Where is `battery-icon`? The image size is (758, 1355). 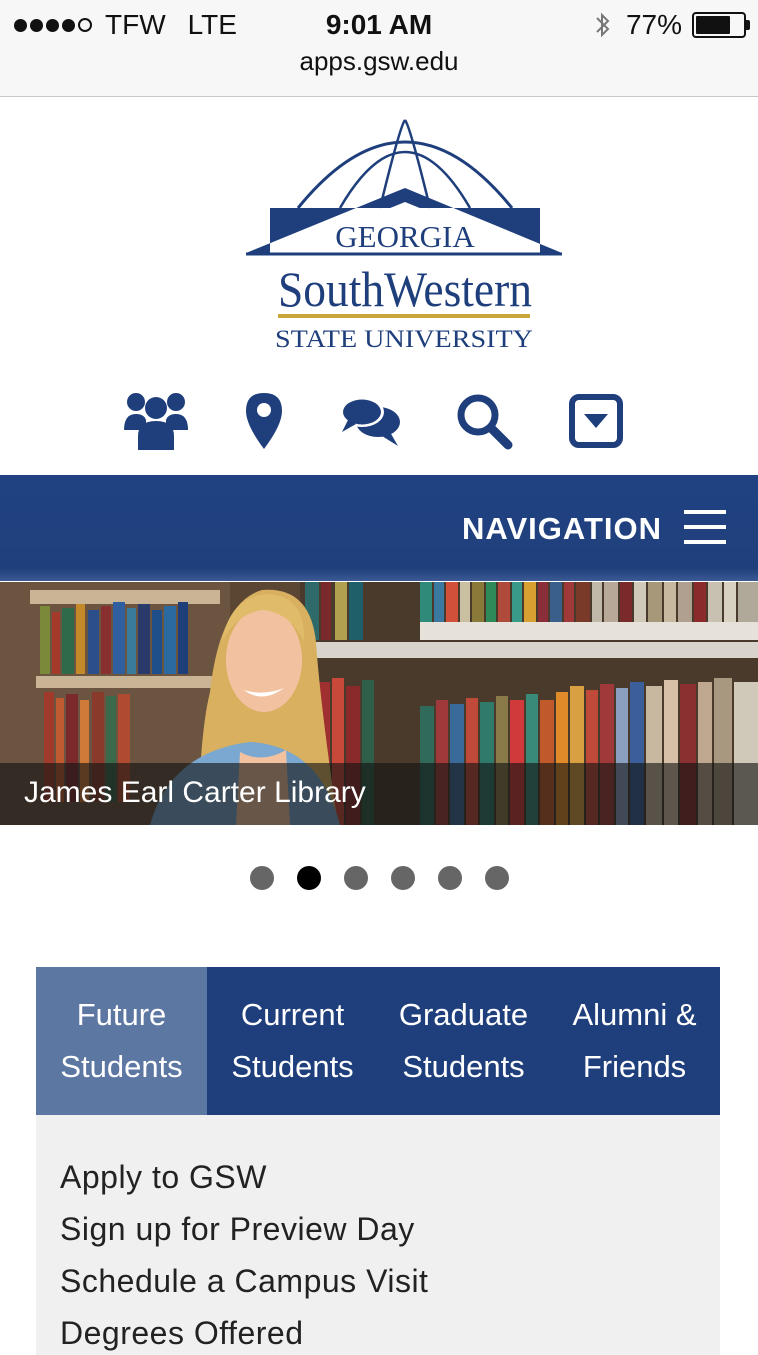 battery-icon is located at coordinates (721, 25).